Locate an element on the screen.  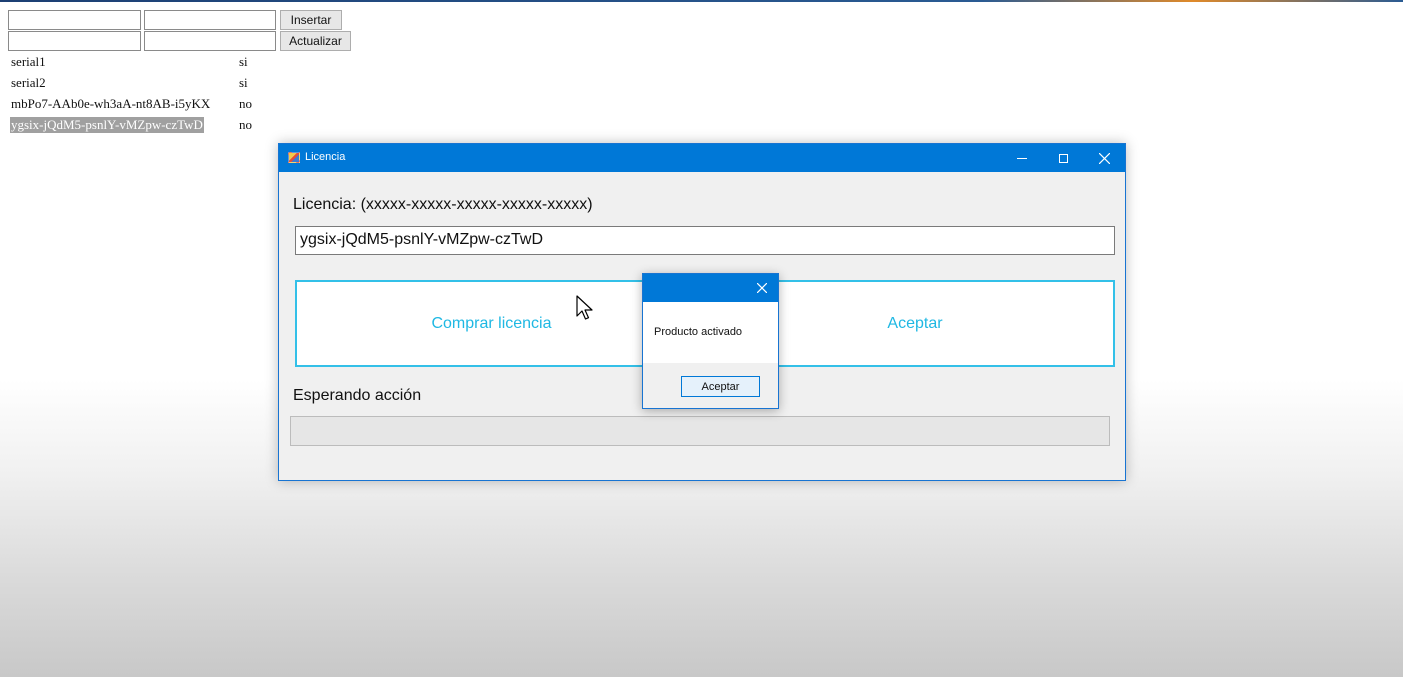
maximize-icon is located at coordinates (1063, 158).